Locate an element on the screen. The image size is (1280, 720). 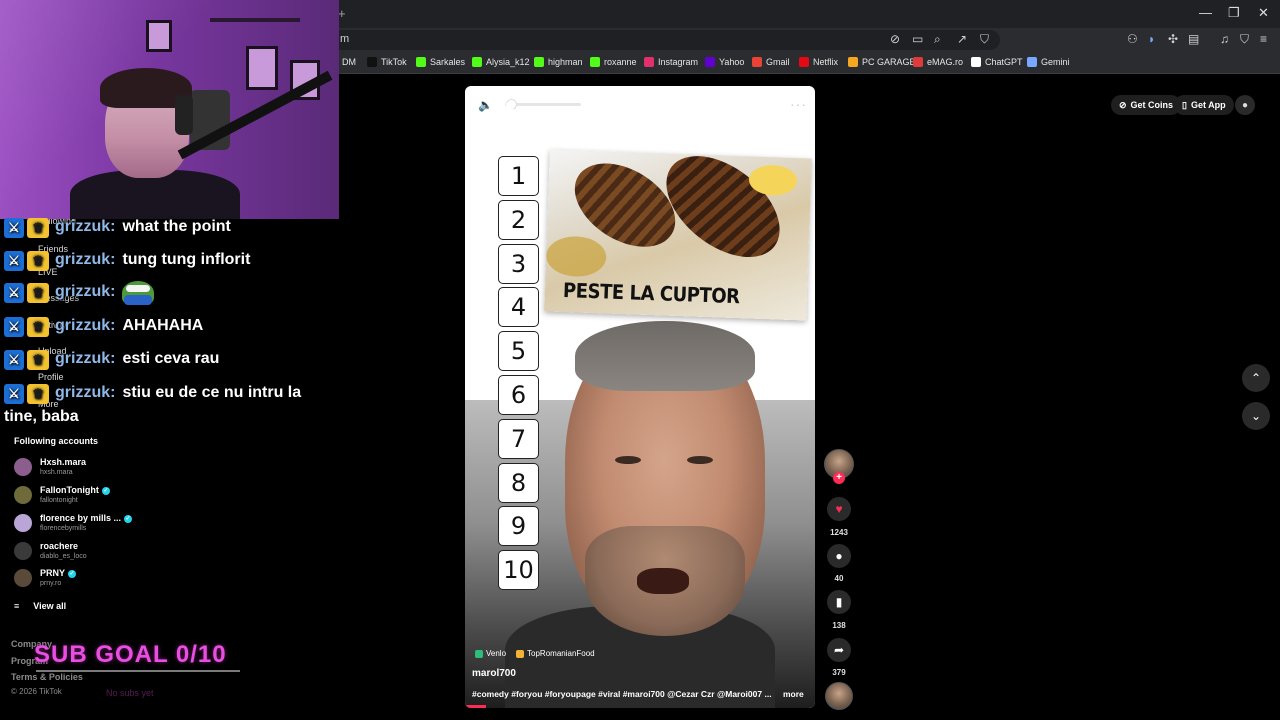
sidebar-item-profile: Profile is located at coordinates (51, 377).